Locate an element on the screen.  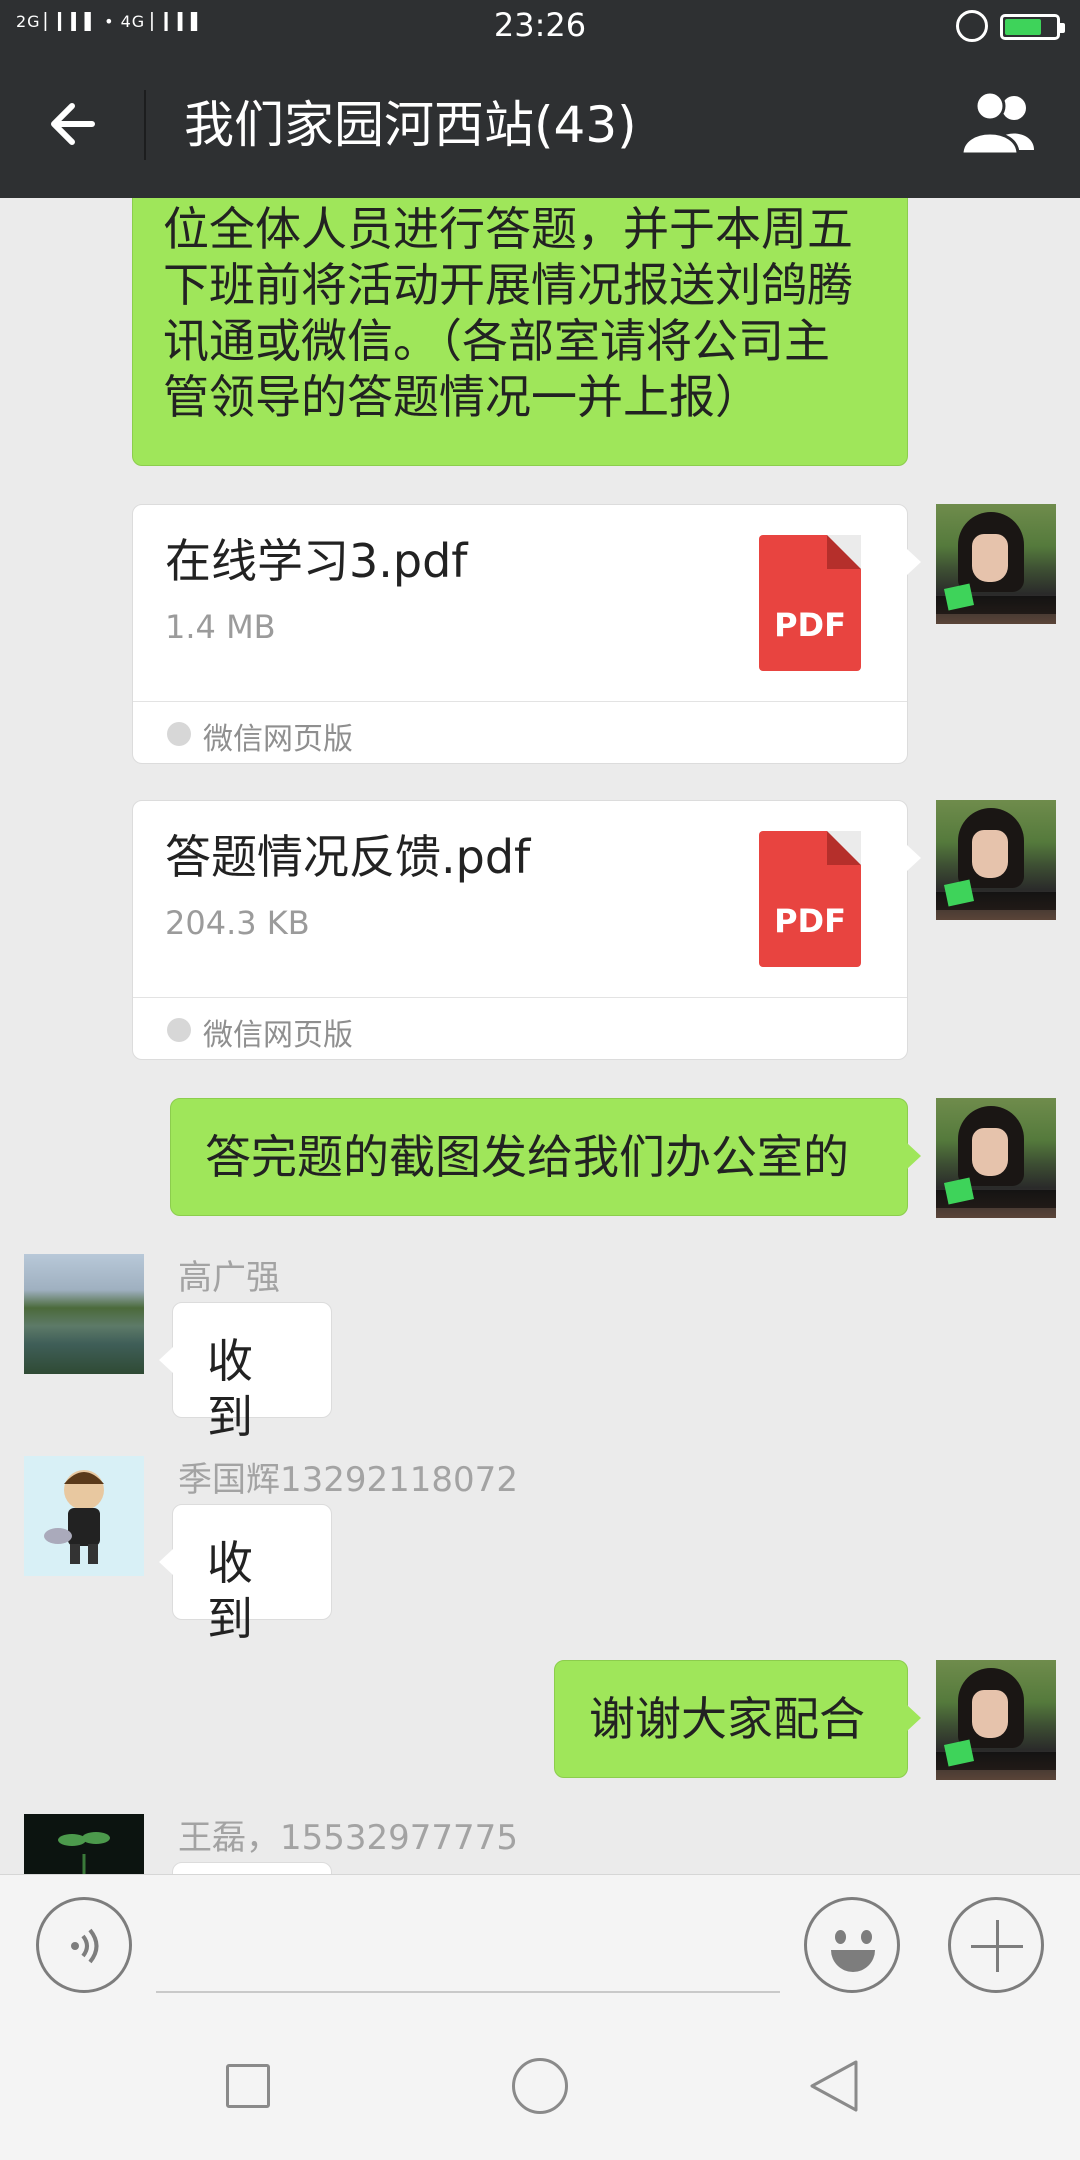
emoji-button is located at coordinates (852, 1945).